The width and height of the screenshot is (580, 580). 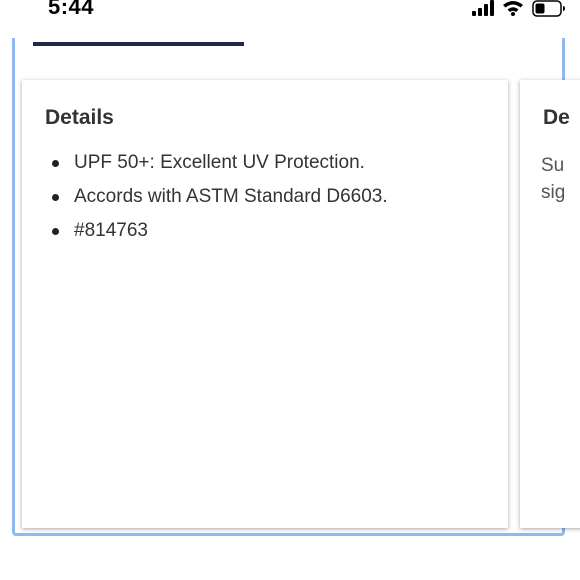 What do you see at coordinates (483, 8) in the screenshot?
I see `cellular-signal-icon` at bounding box center [483, 8].